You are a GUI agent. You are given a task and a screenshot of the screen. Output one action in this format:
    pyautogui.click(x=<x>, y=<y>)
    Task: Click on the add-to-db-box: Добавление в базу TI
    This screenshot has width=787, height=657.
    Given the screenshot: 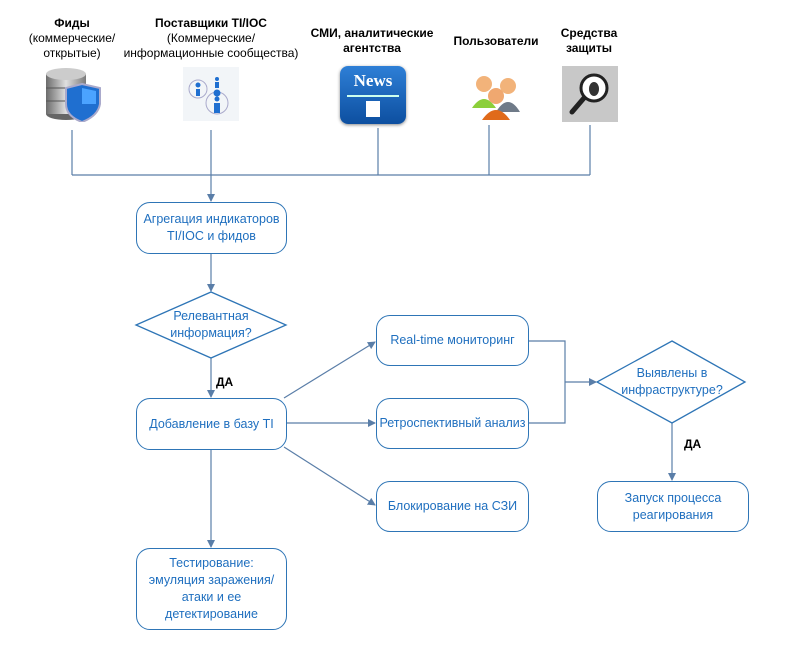 What is the action you would take?
    pyautogui.click(x=211, y=424)
    